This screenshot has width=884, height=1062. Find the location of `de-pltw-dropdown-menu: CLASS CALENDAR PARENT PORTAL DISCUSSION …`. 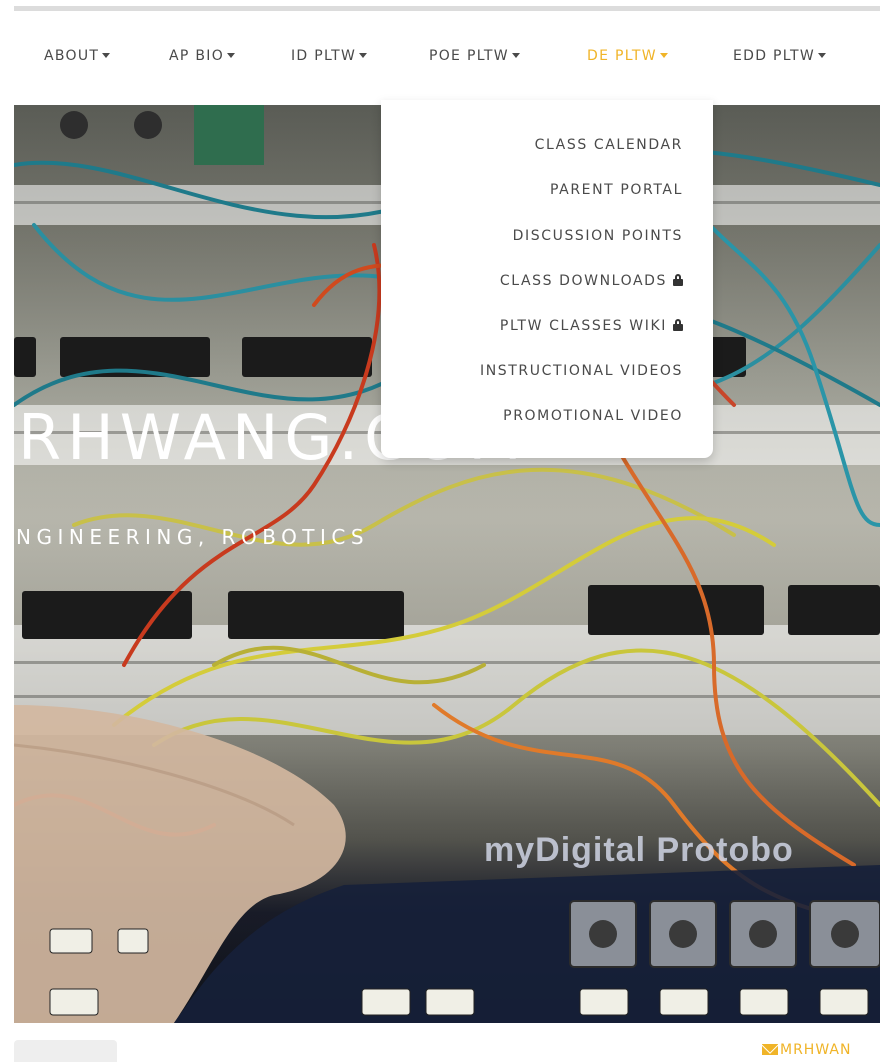

de-pltw-dropdown-menu: CLASS CALENDAR PARENT PORTAL DISCUSSION … is located at coordinates (547, 279).